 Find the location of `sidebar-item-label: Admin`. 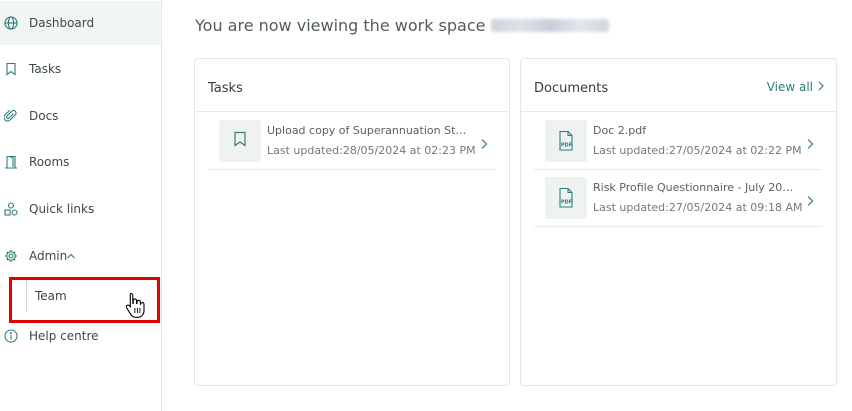

sidebar-item-label: Admin is located at coordinates (48, 256).